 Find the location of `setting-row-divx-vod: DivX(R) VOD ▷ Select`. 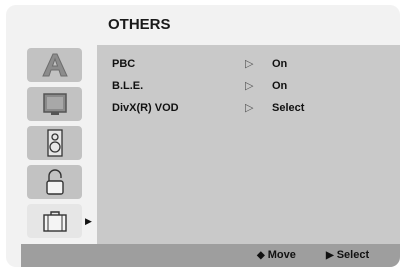

setting-row-divx-vod: DivX(R) VOD ▷ Select is located at coordinates (252, 109).